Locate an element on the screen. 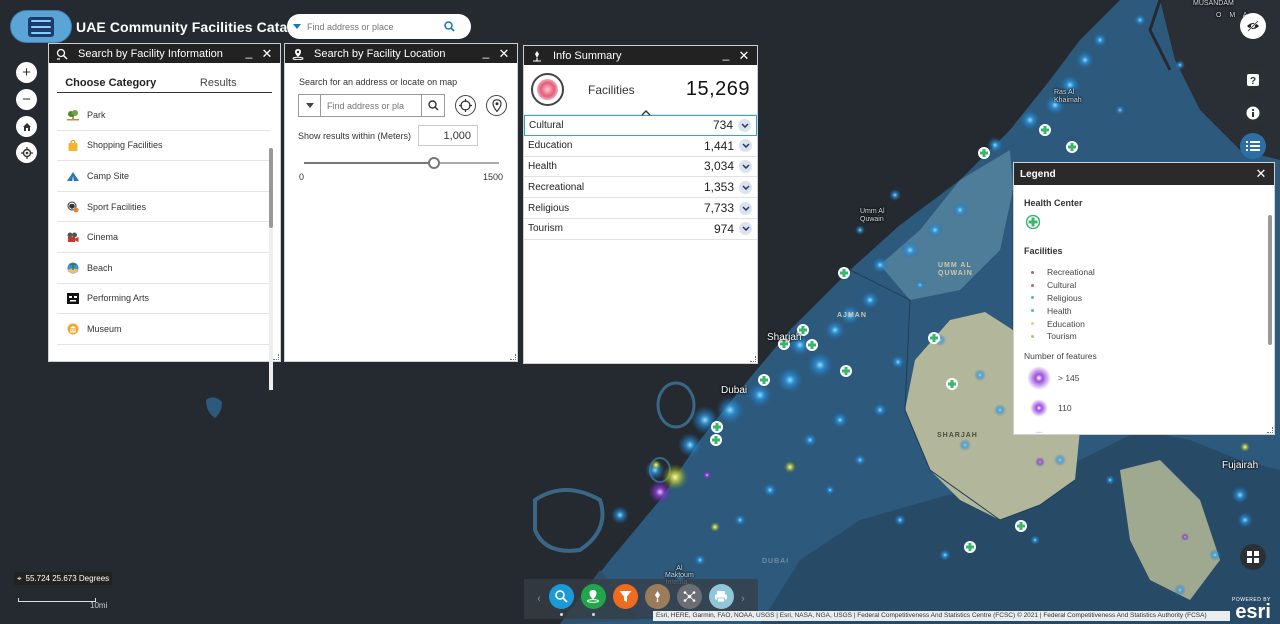  print-tool-button is located at coordinates (721, 596).